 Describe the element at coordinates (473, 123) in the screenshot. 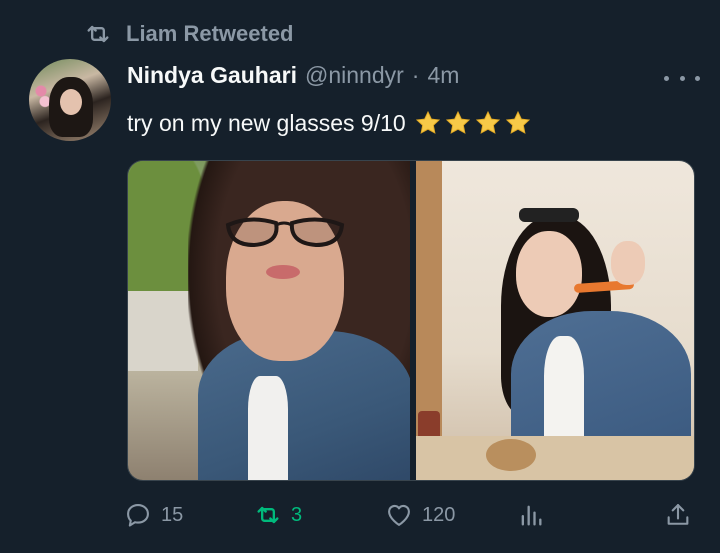

I see `star-rating` at that location.